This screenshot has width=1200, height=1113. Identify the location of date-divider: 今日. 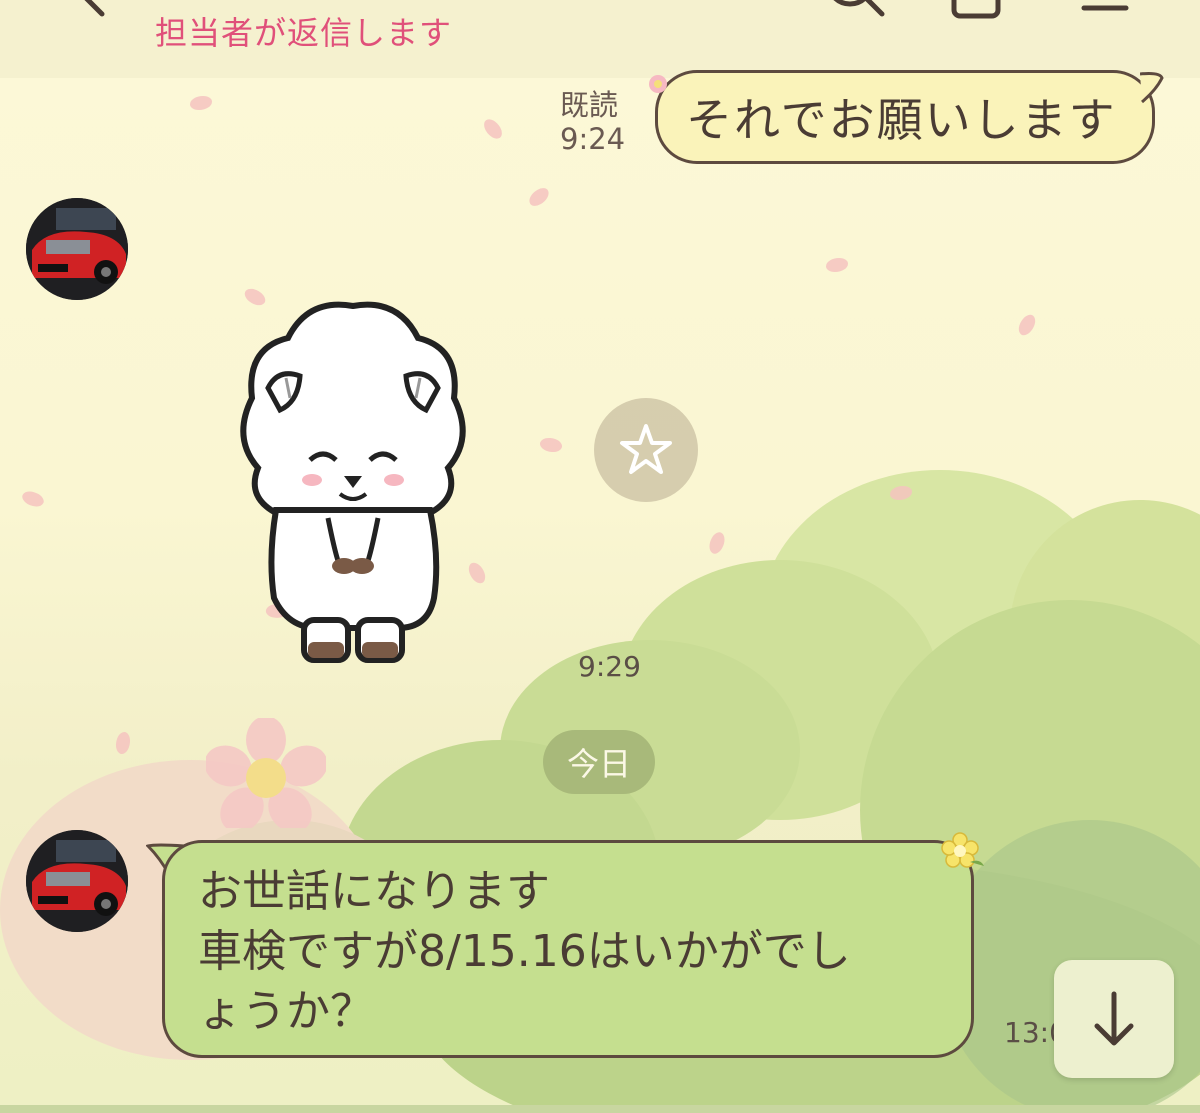
(599, 762).